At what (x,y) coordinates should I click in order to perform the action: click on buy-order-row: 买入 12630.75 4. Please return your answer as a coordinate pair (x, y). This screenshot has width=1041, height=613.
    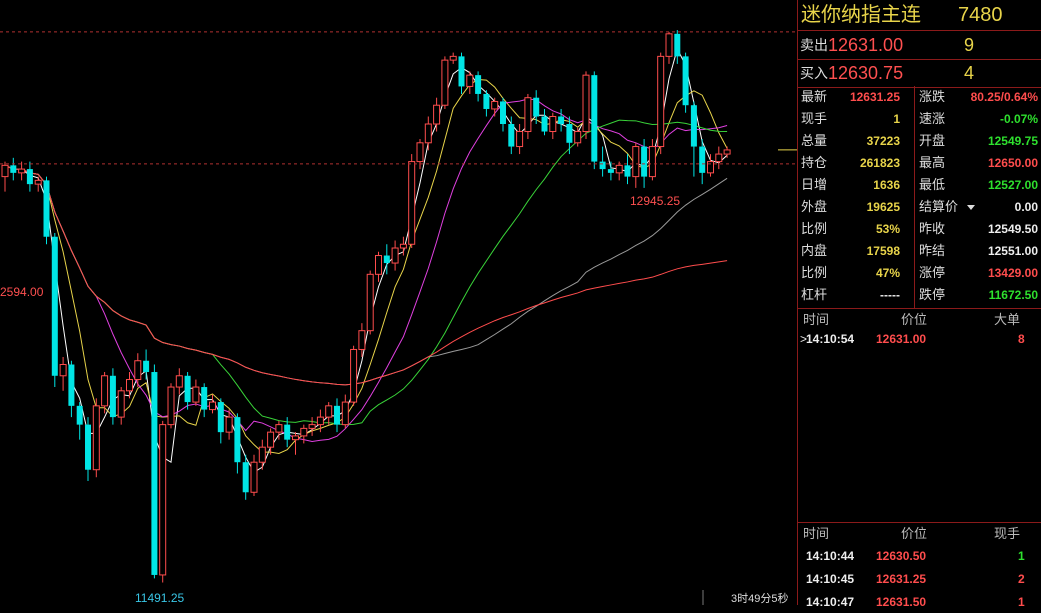
    Looking at the image, I should click on (919, 73).